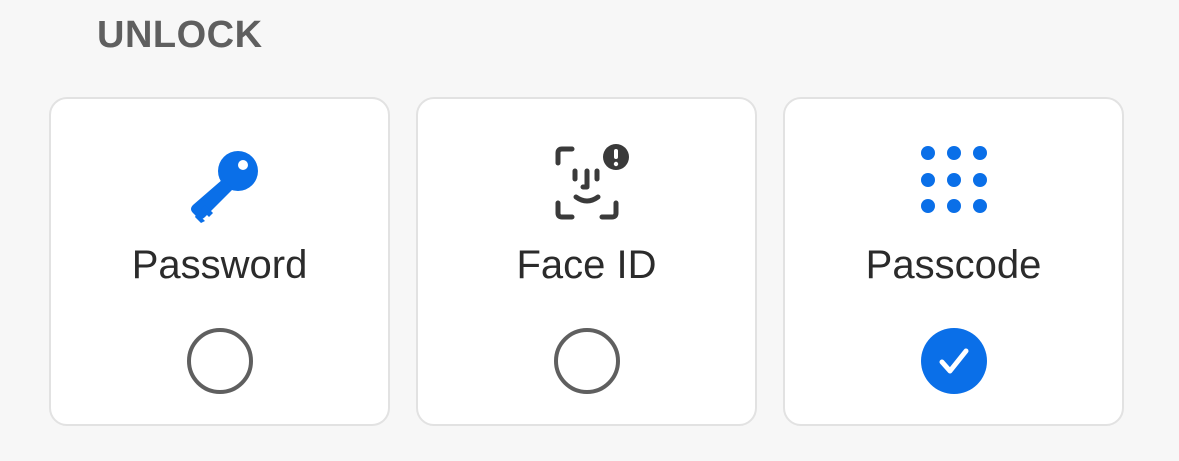 Image resolution: width=1179 pixels, height=461 pixels. Describe the element at coordinates (953, 265) in the screenshot. I see `passcode-option-label: Passcode` at that location.